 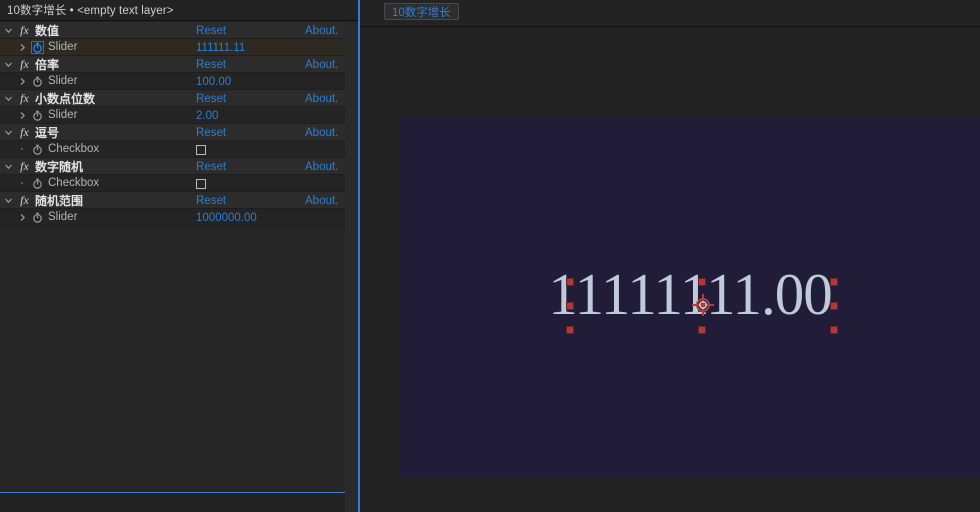 I want to click on composition-text-layer: 11111111.00, so click(x=690, y=294).